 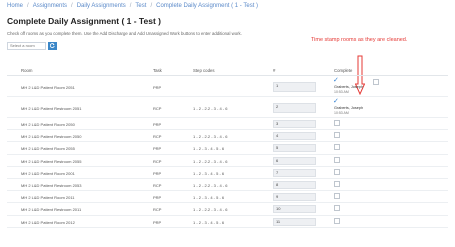 I want to click on order-number-field: 6, so click(x=294, y=160).